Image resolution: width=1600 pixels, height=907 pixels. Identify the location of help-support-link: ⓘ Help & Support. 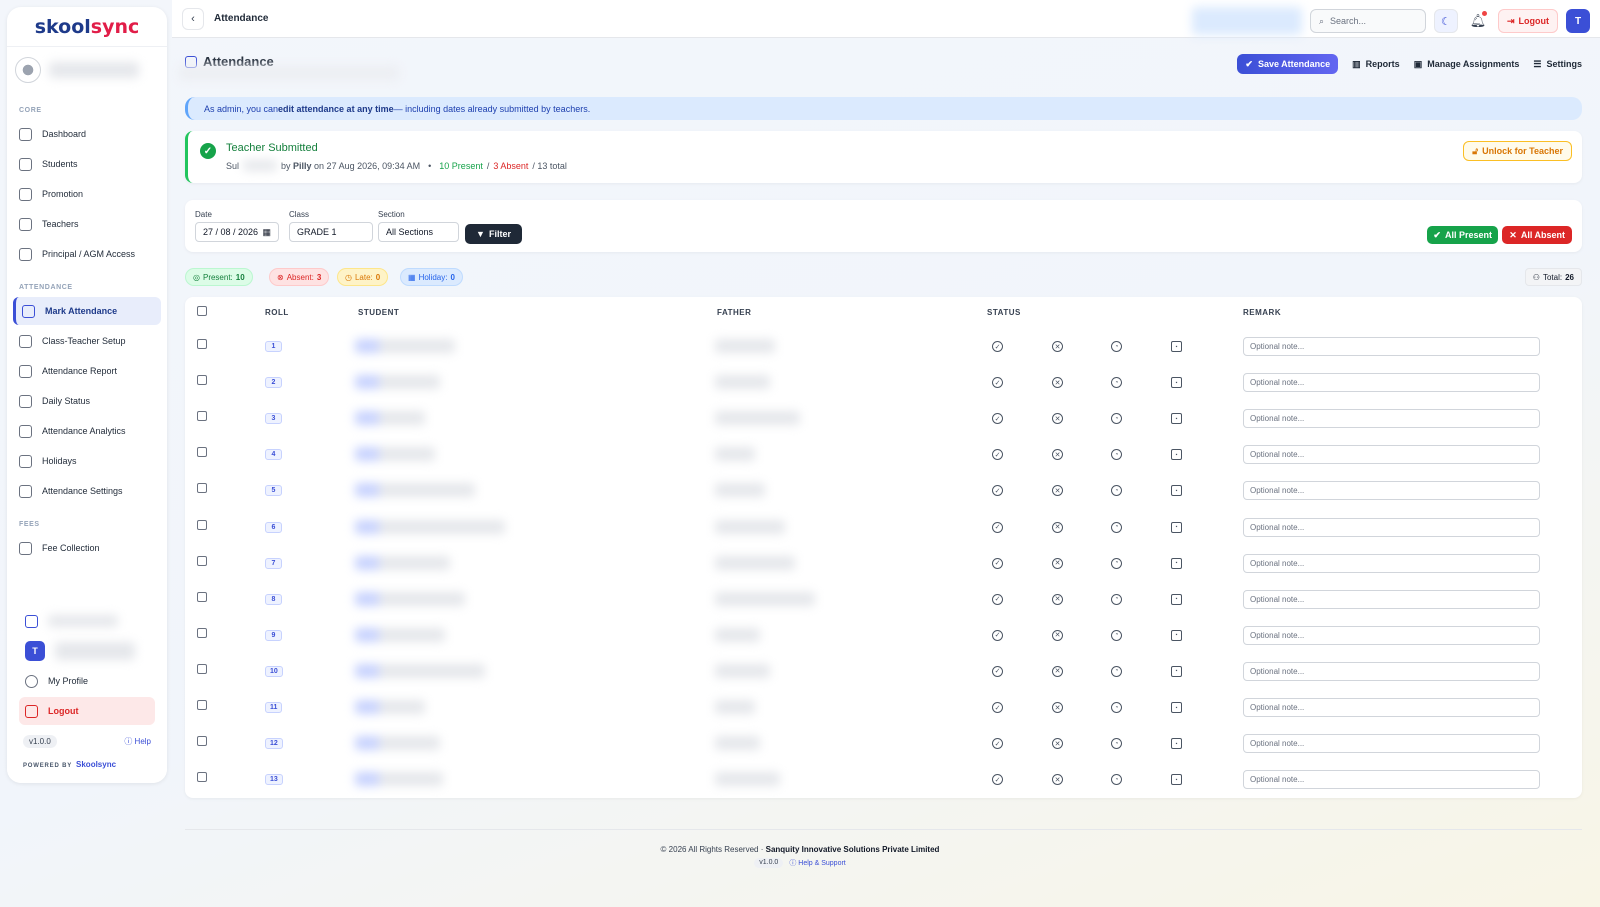
(817, 863).